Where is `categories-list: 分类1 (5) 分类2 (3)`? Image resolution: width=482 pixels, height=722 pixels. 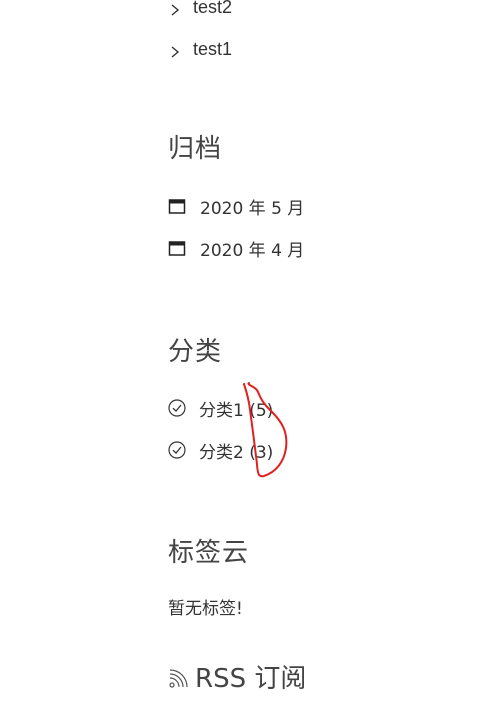
categories-list: 分类1 (5) 分类2 (3) is located at coordinates (220, 429).